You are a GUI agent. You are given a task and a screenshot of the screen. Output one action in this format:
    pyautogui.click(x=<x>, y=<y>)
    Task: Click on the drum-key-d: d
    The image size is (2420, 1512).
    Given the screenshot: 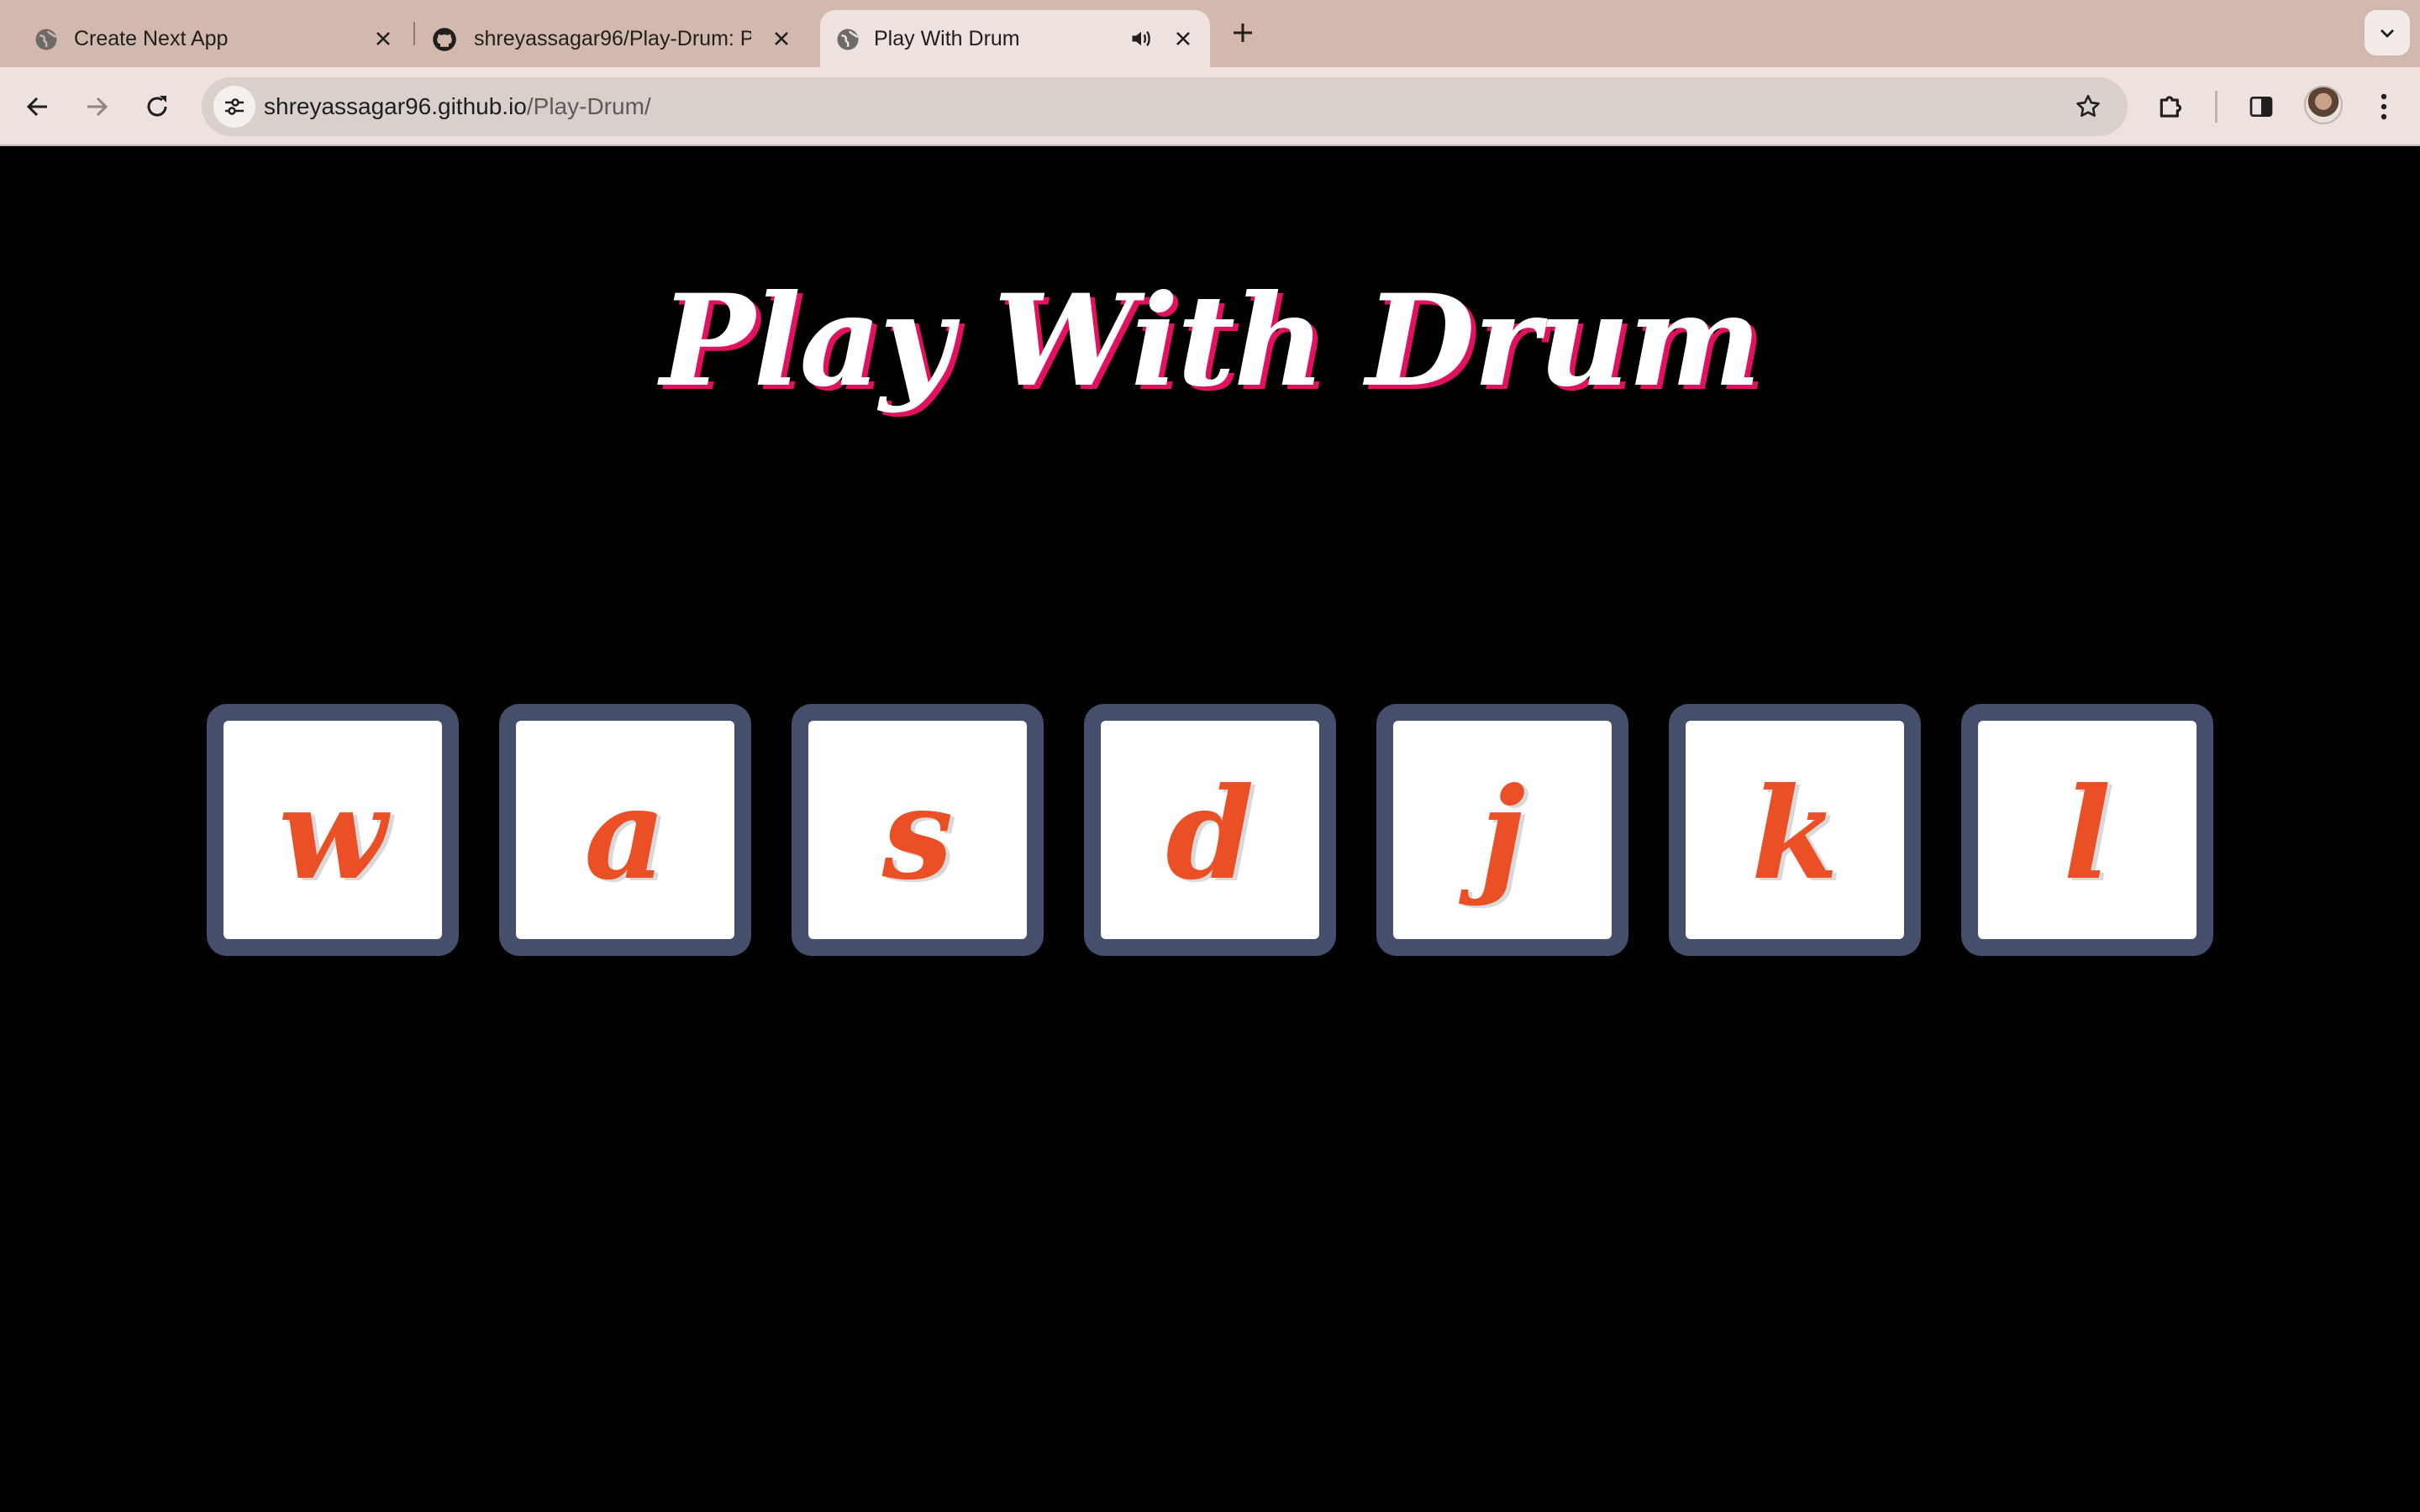 What is the action you would take?
    pyautogui.click(x=1210, y=830)
    